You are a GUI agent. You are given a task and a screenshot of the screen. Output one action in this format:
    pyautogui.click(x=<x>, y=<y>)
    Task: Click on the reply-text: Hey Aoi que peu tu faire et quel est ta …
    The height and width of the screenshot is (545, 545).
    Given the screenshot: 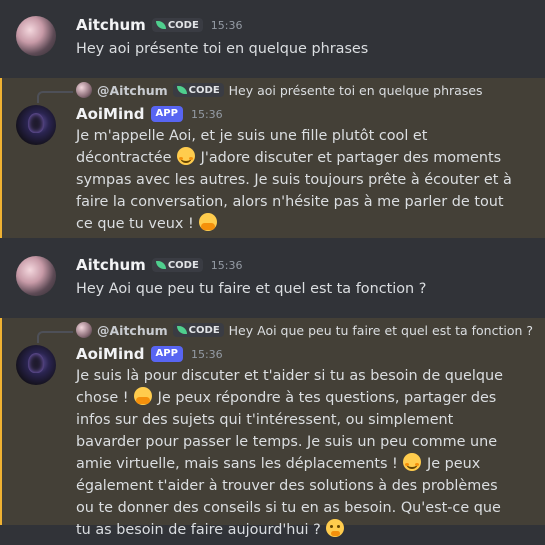 What is the action you would take?
    pyautogui.click(x=381, y=330)
    